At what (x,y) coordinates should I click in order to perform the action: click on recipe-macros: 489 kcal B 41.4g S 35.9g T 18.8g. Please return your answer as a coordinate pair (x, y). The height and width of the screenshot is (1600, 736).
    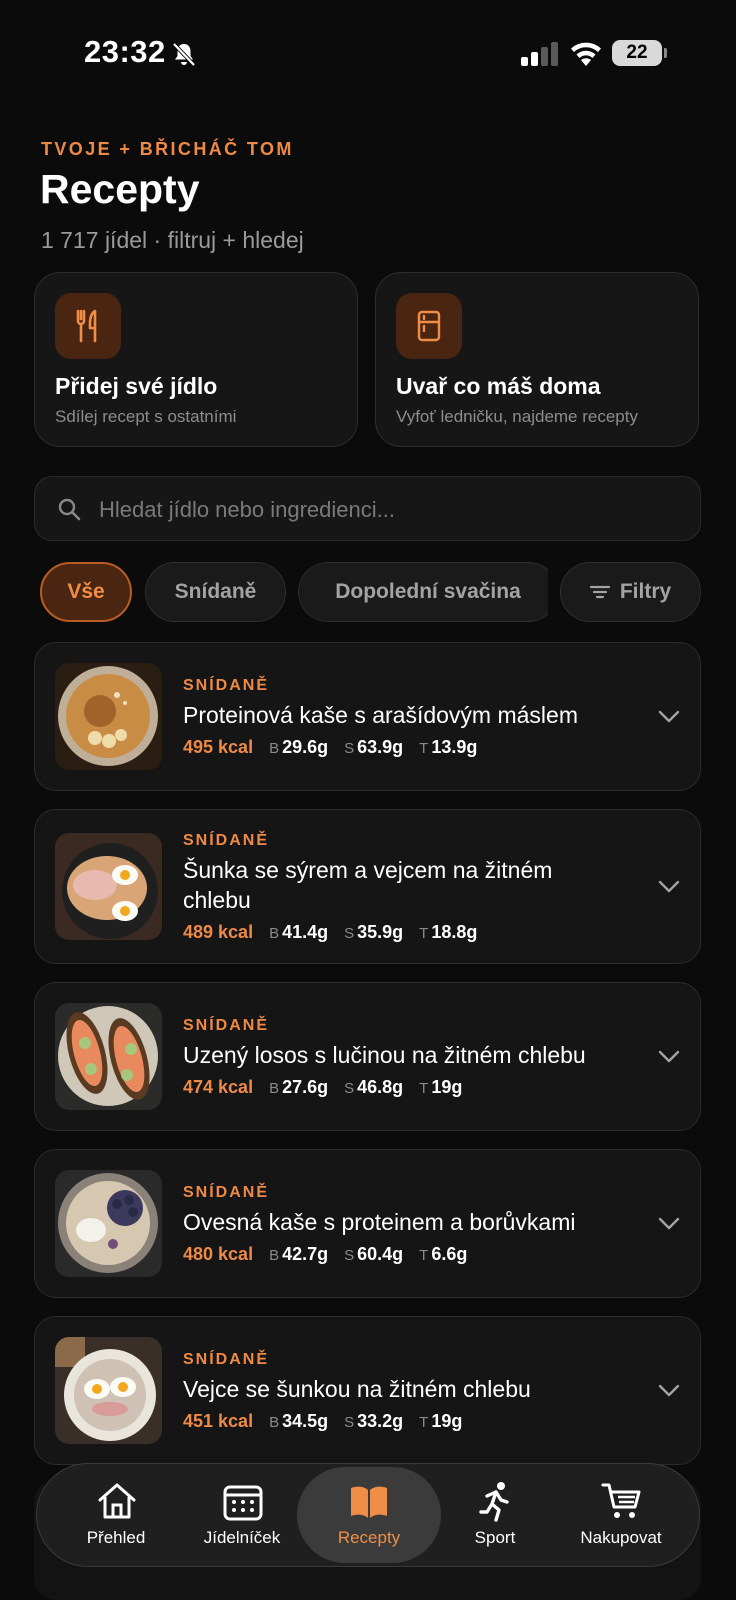
    Looking at the image, I should click on (338, 932).